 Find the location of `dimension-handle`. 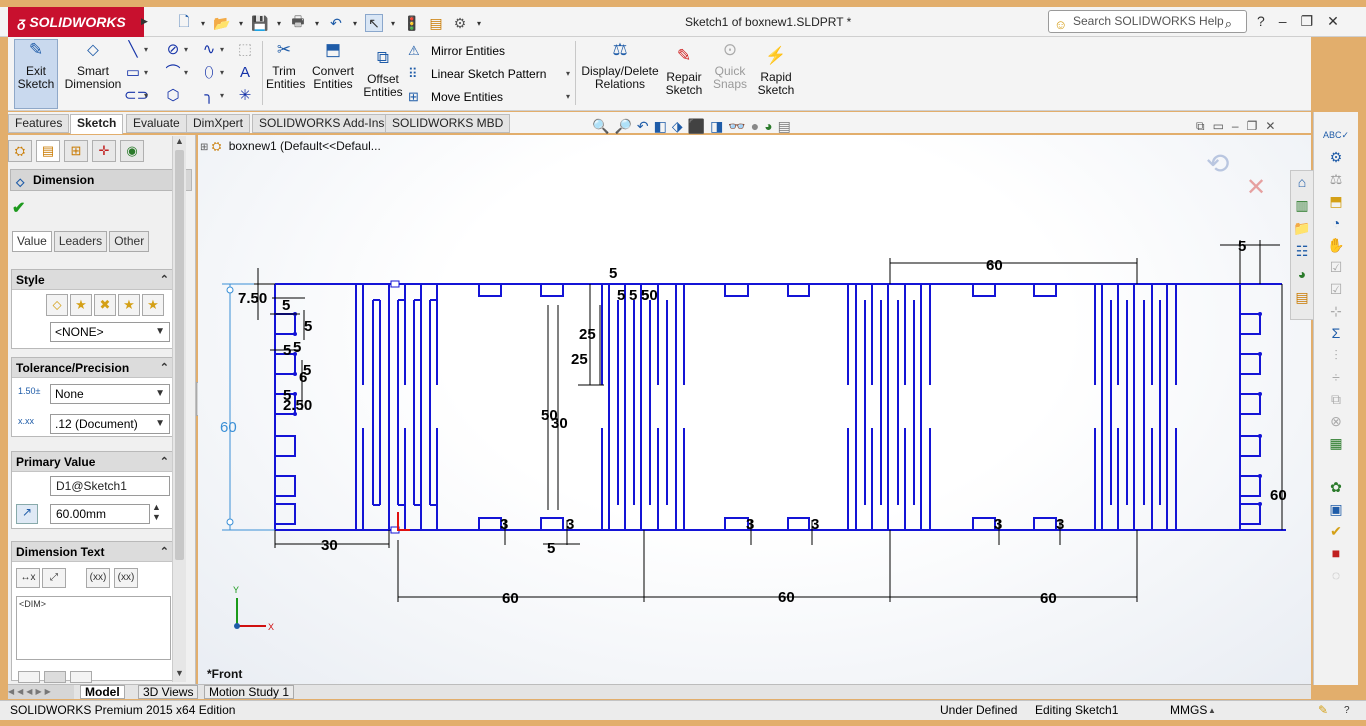

dimension-handle is located at coordinates (230, 522).